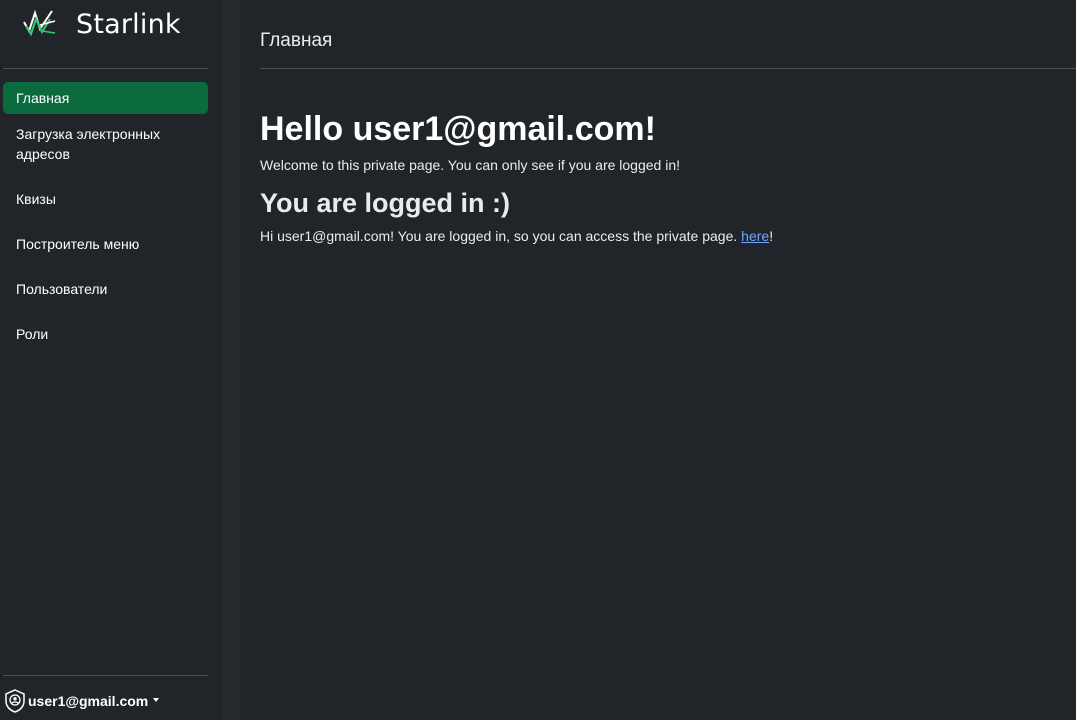 The width and height of the screenshot is (1076, 720). What do you see at coordinates (39, 23) in the screenshot?
I see `starlink-logo-icon` at bounding box center [39, 23].